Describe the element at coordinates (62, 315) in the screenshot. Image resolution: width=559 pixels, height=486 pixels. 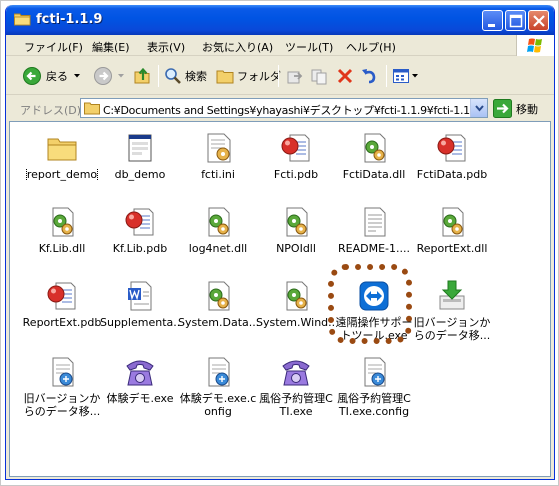
I see `file-item: ReportExt.pdb` at that location.